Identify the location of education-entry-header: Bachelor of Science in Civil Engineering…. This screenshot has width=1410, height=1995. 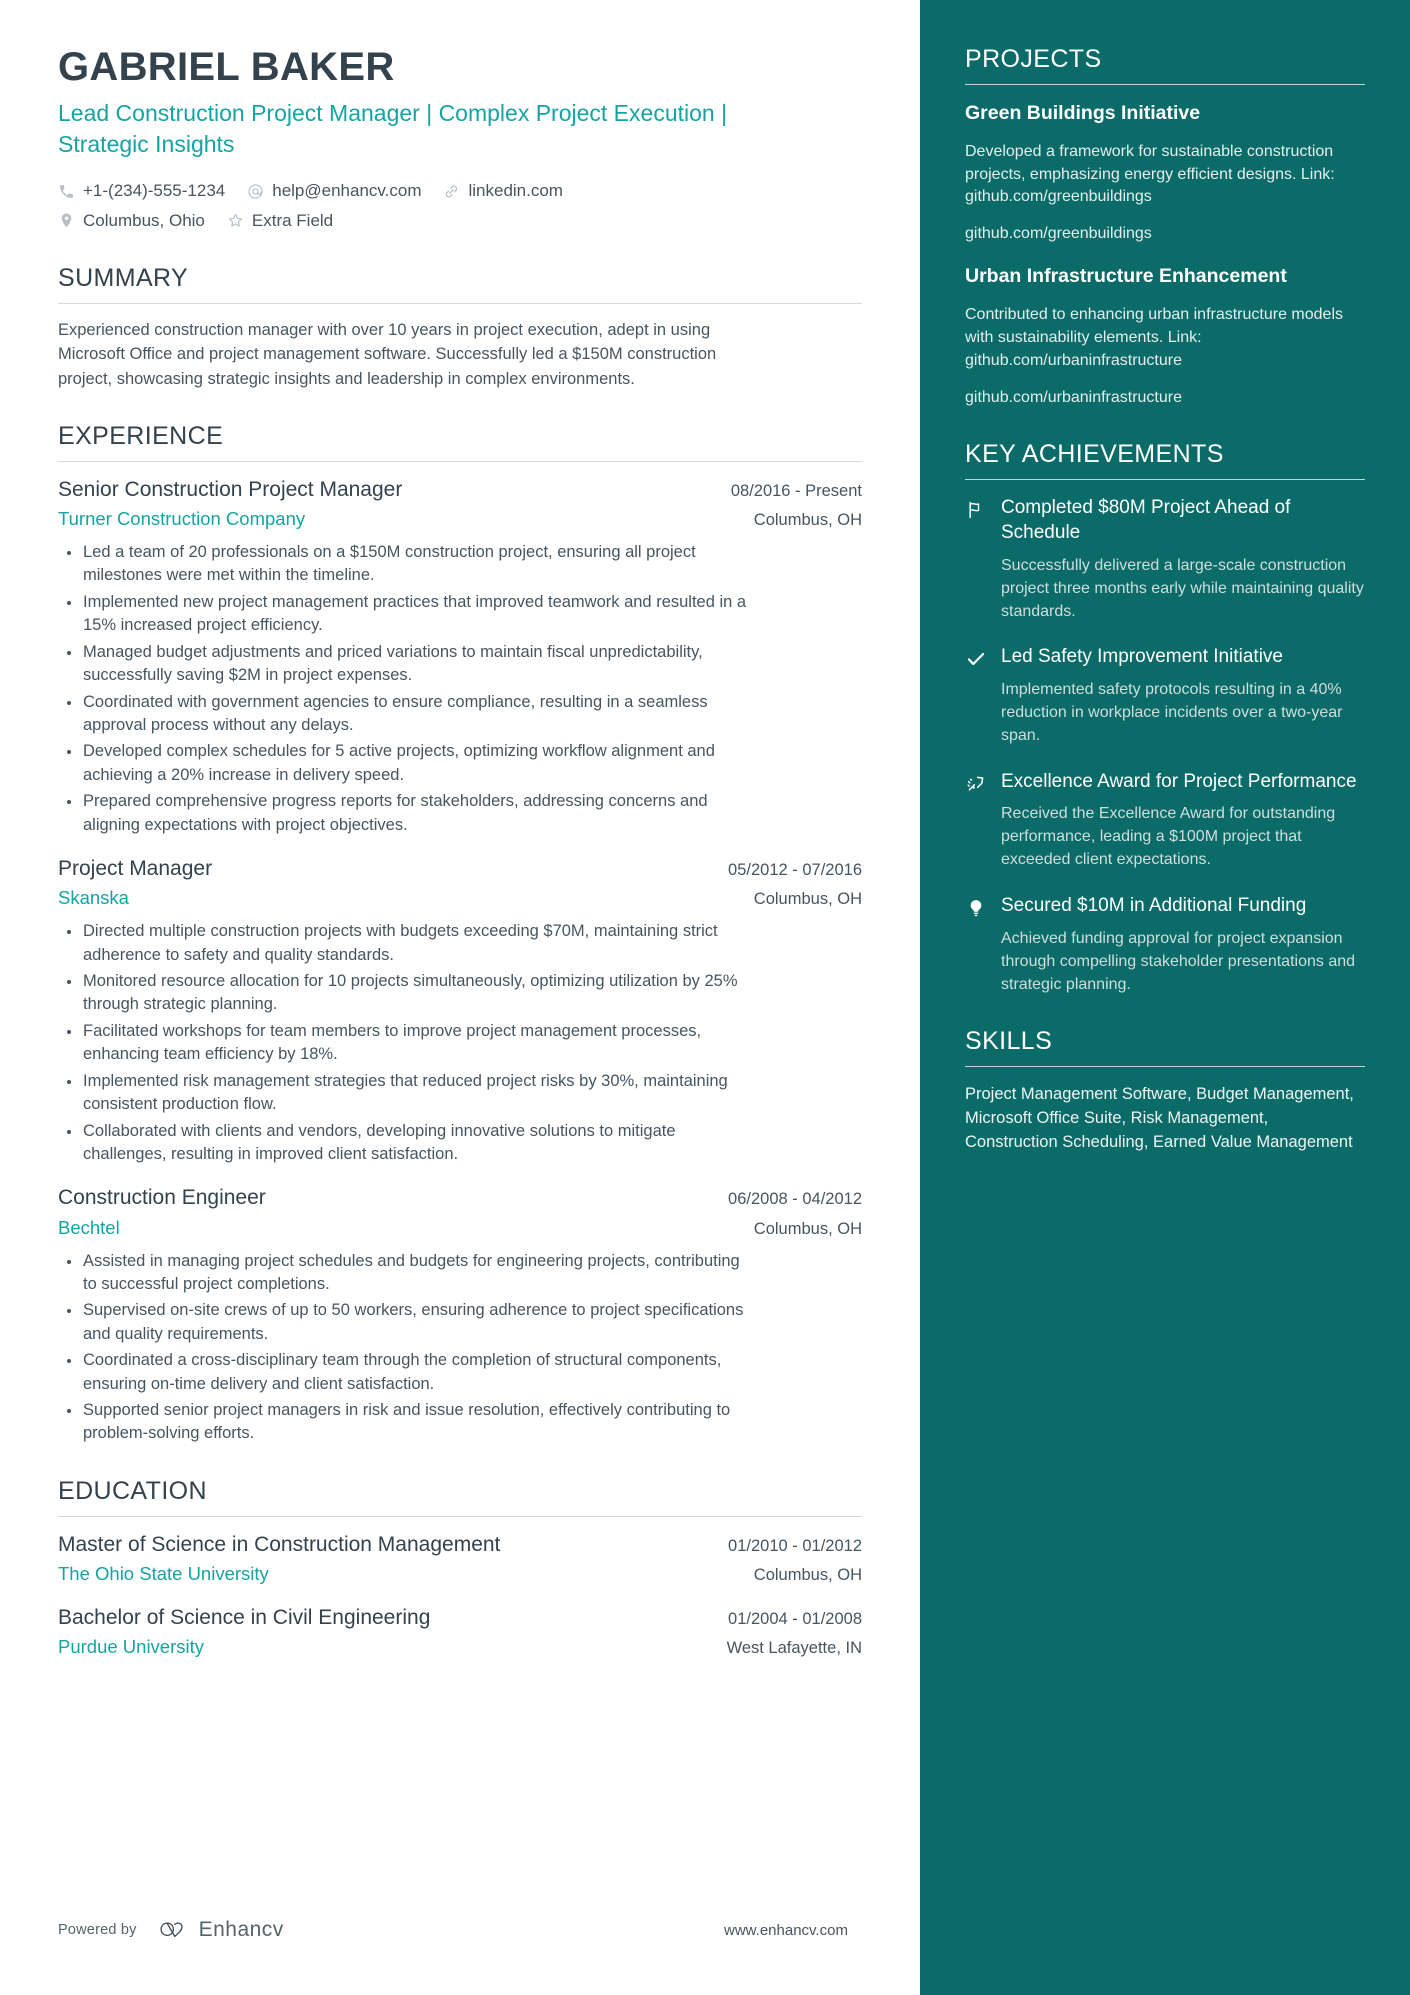
(460, 1618).